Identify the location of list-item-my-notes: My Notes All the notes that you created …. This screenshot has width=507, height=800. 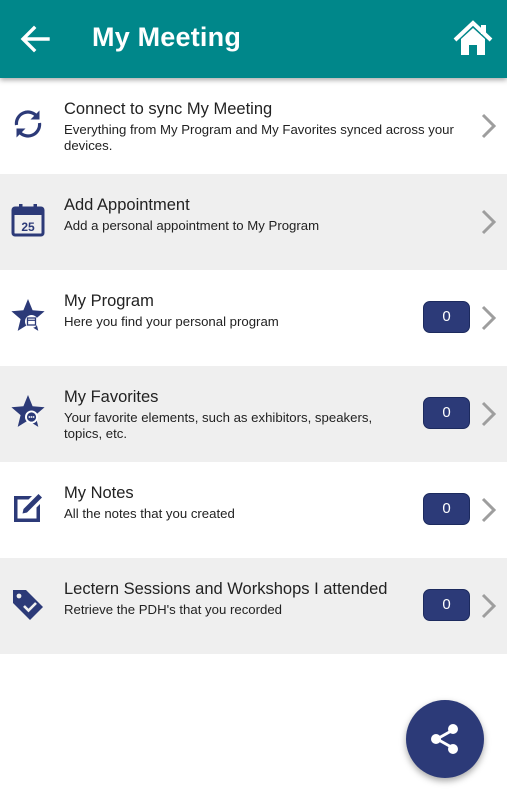
(253, 510).